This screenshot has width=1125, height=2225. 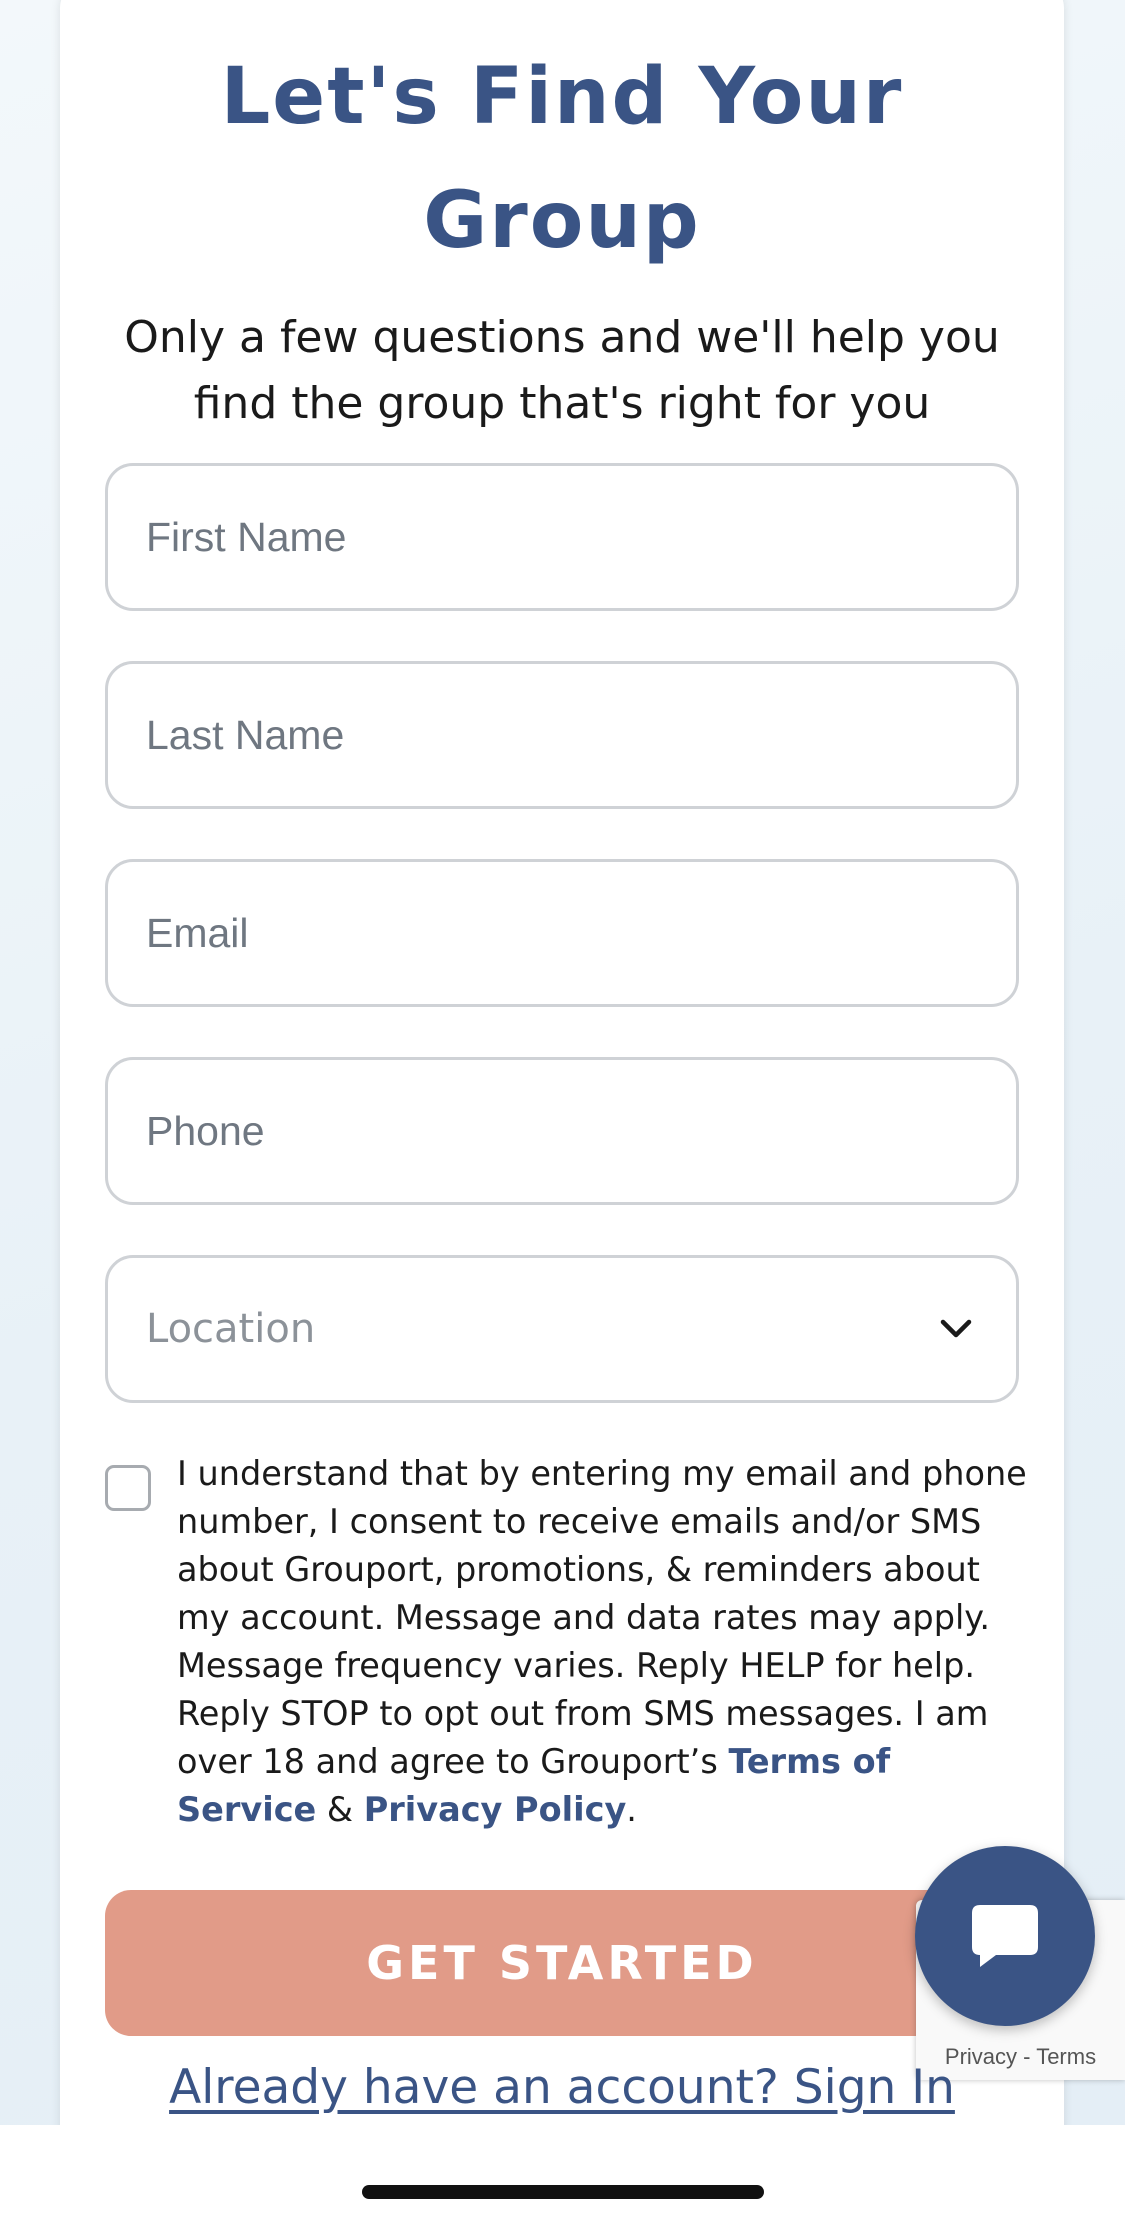 I want to click on get-started-button: GET STARTED, so click(x=562, y=1963).